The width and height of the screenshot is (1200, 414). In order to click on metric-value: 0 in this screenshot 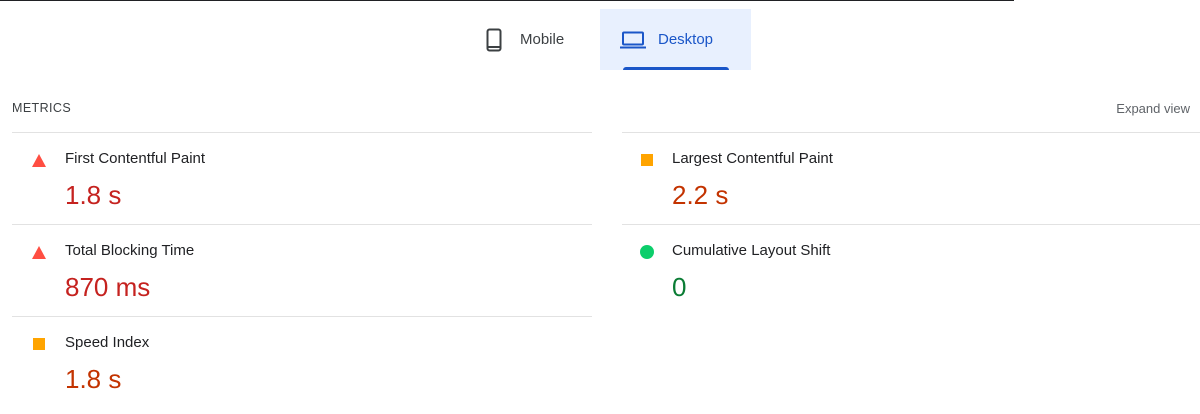, I will do `click(679, 287)`.